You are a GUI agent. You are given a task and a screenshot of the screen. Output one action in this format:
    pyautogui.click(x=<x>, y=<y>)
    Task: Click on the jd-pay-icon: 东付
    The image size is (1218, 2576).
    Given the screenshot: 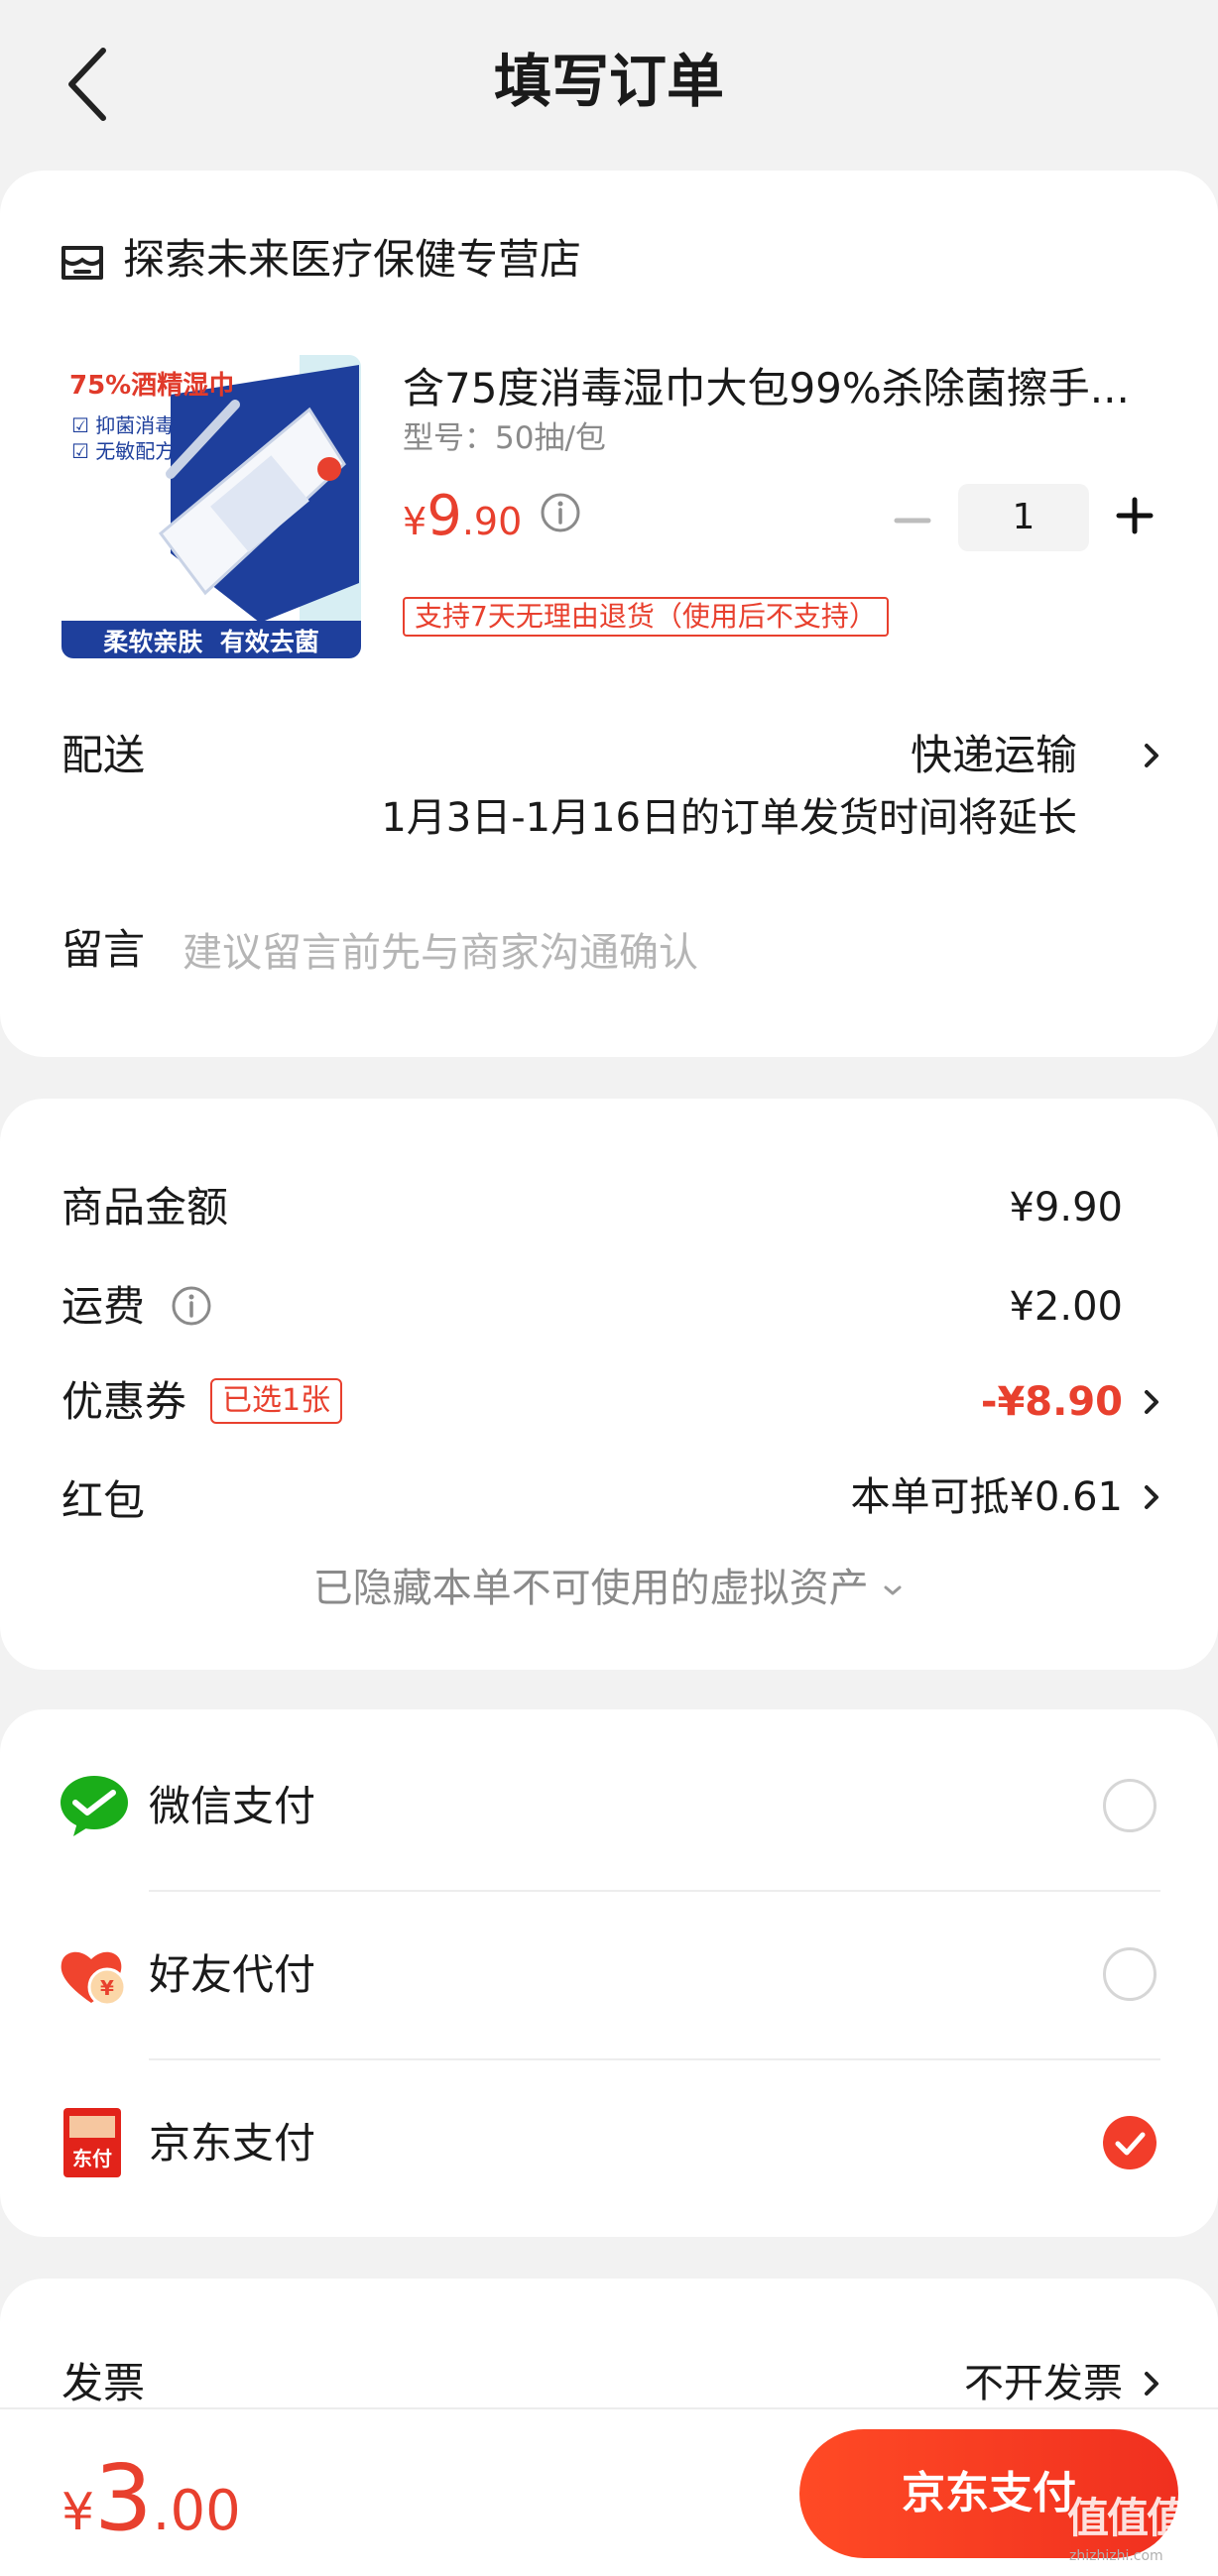 What is the action you would take?
    pyautogui.click(x=92, y=2143)
    